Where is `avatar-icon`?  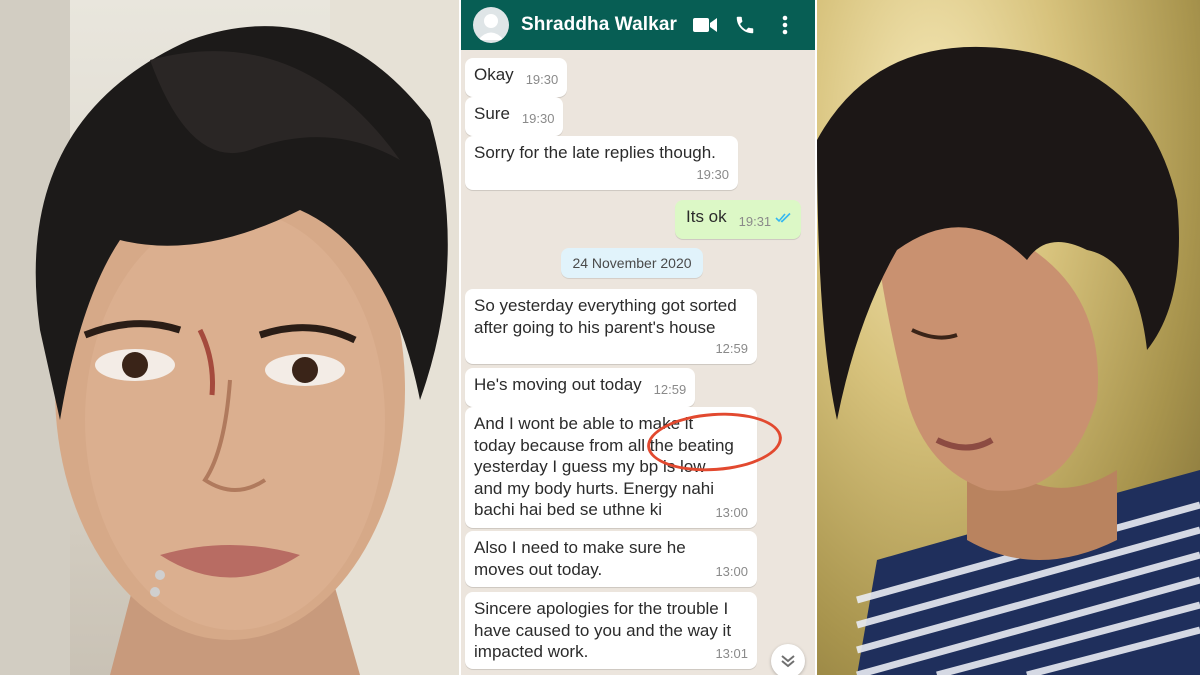
avatar-icon is located at coordinates (491, 25).